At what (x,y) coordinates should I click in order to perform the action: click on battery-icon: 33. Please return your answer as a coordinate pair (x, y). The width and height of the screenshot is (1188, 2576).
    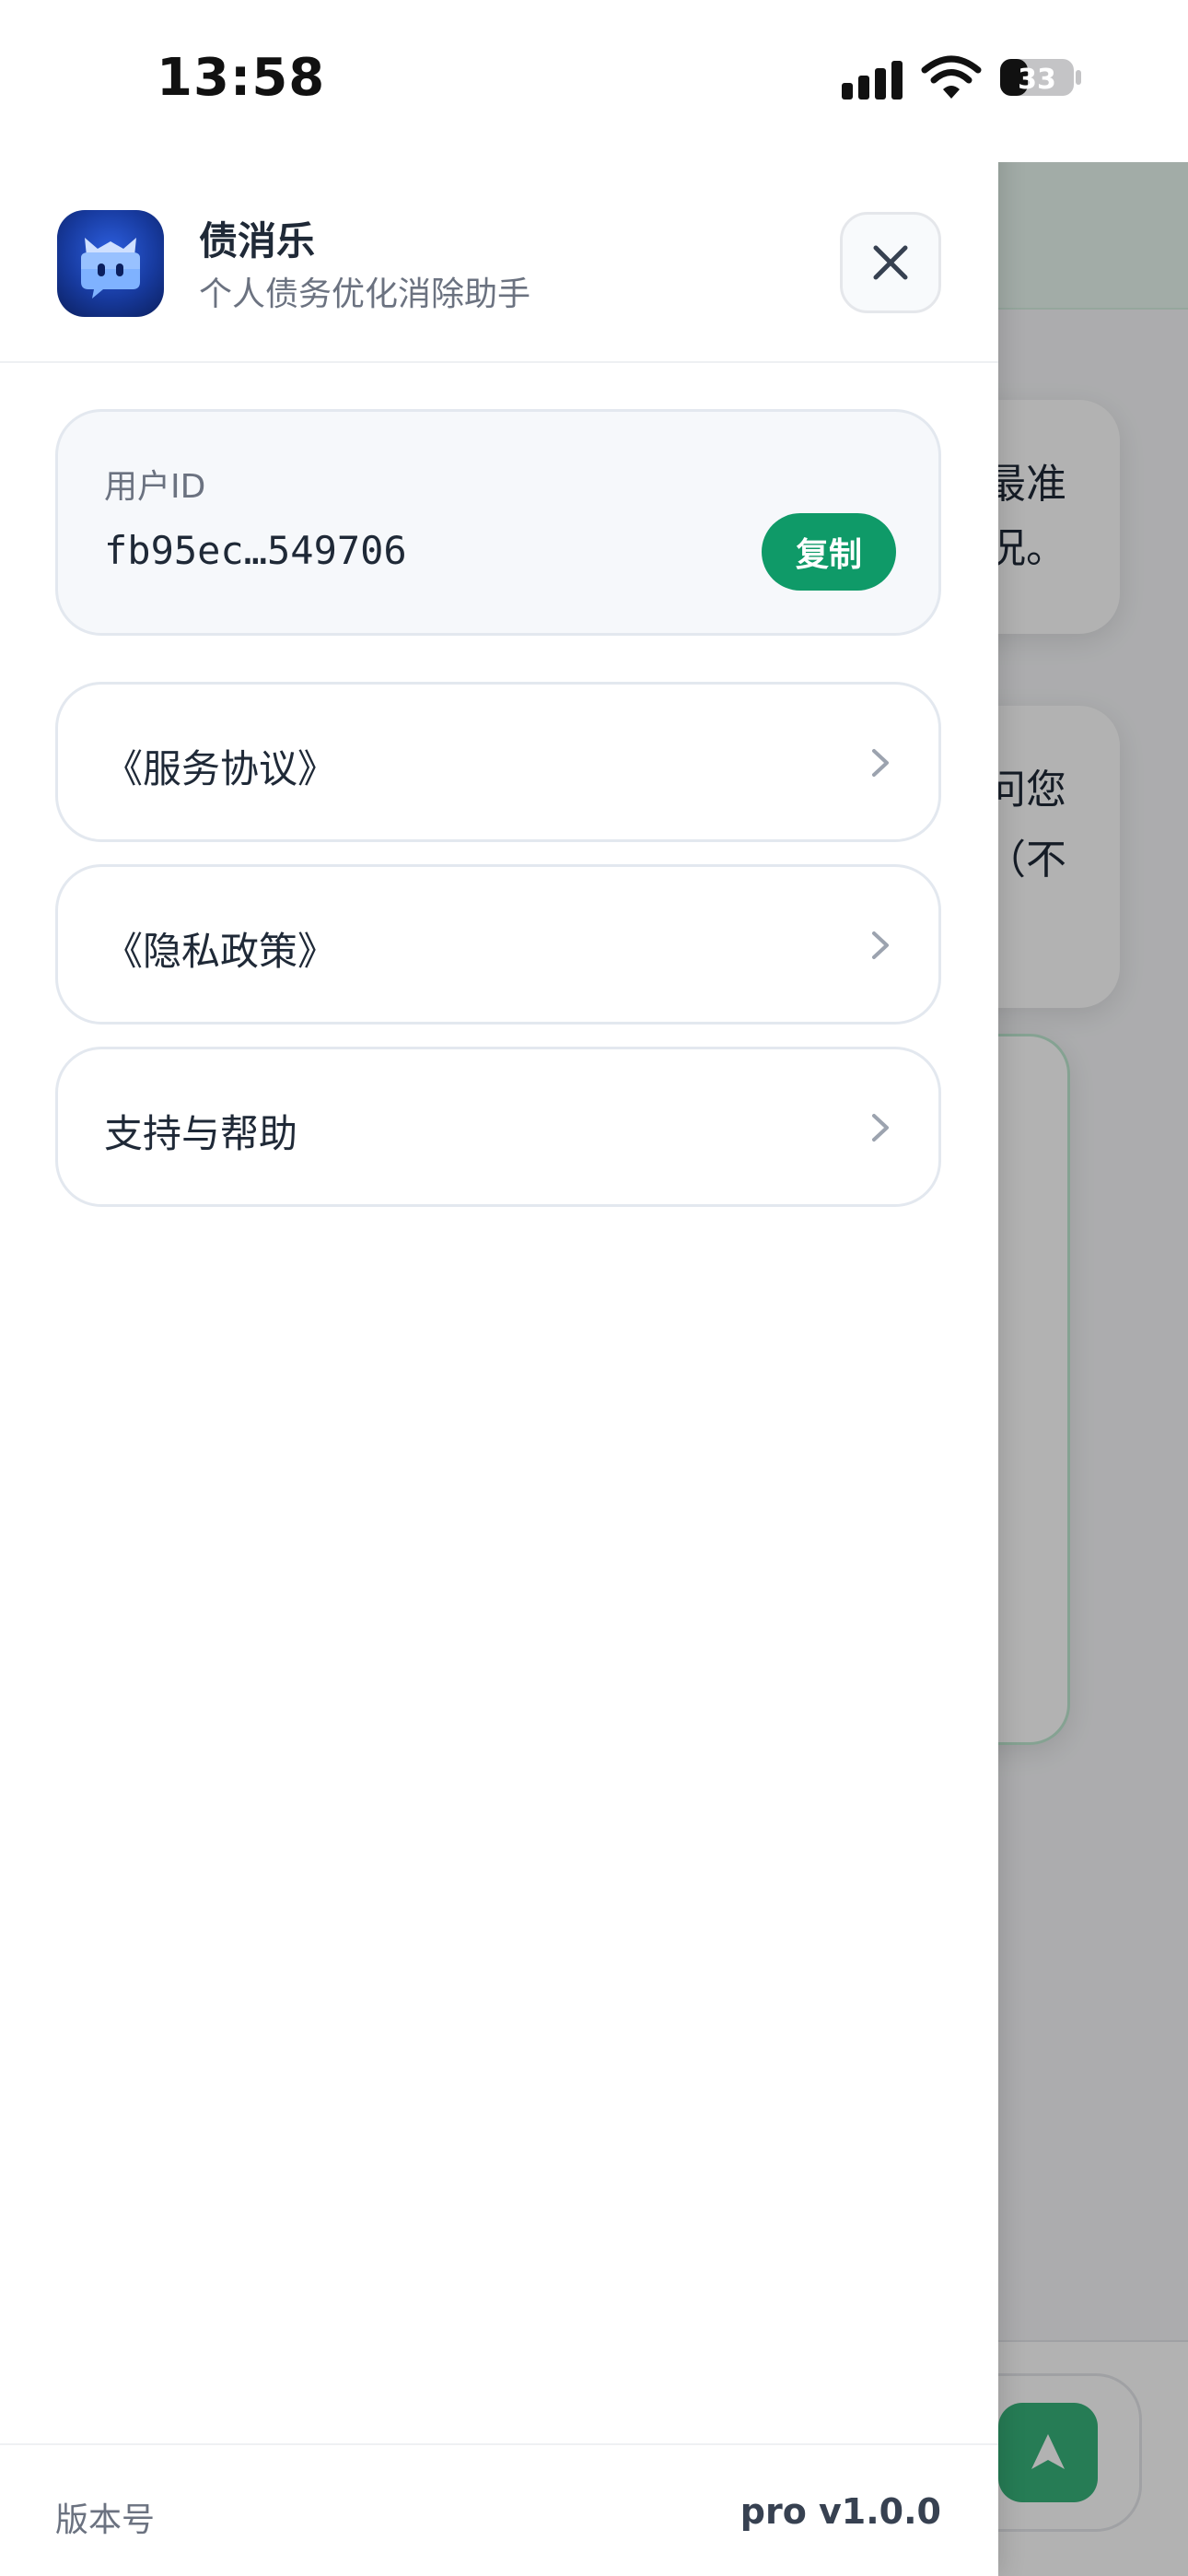
    Looking at the image, I should click on (1040, 77).